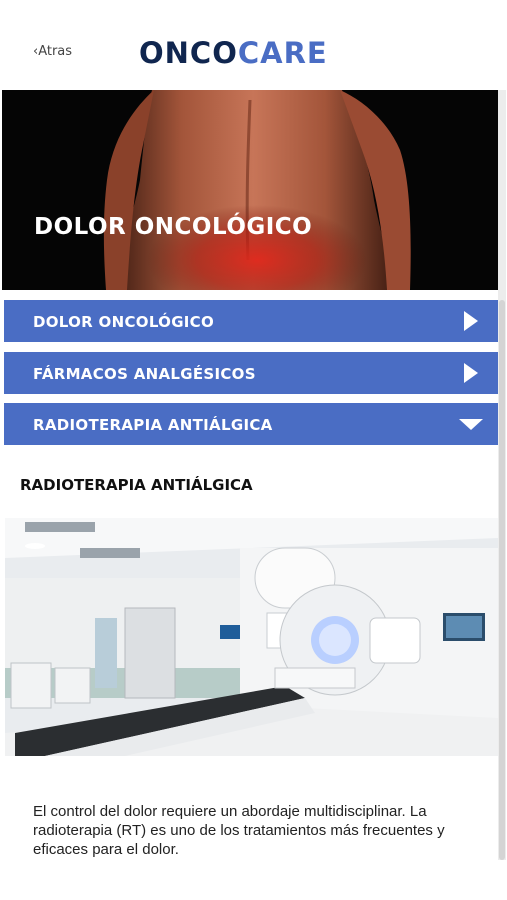 The height and width of the screenshot is (900, 507). I want to click on accordion-item-radioterapia-antialgica: RADIOTERAPIA ANTIÁLGICA, so click(251, 424).